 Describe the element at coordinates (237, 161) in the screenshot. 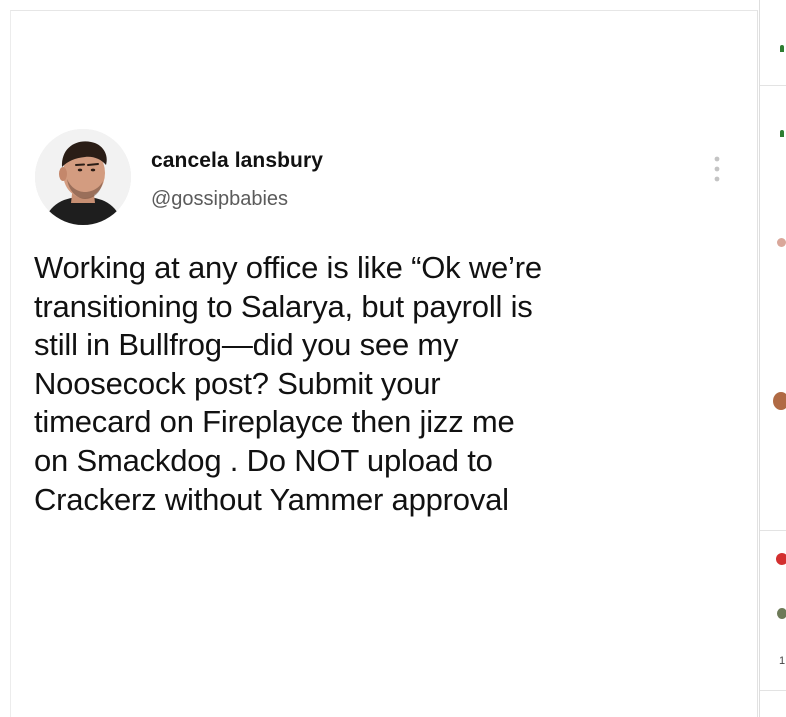

I see `display-name: cancela lansbury` at that location.